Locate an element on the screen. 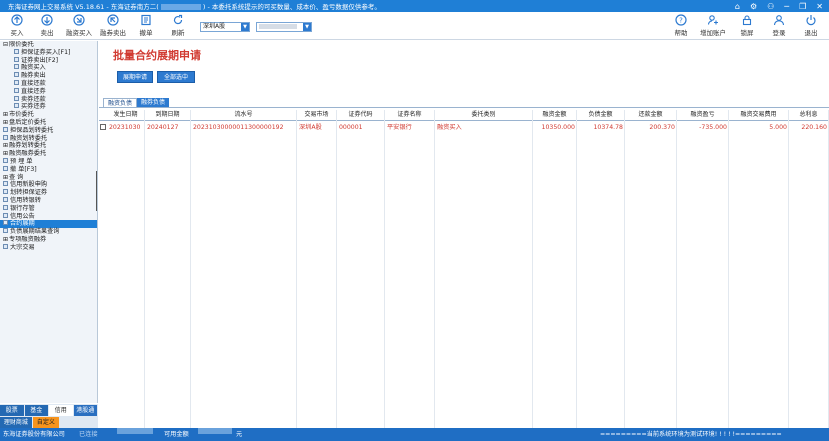  close-button: ✕ is located at coordinates (819, 6).